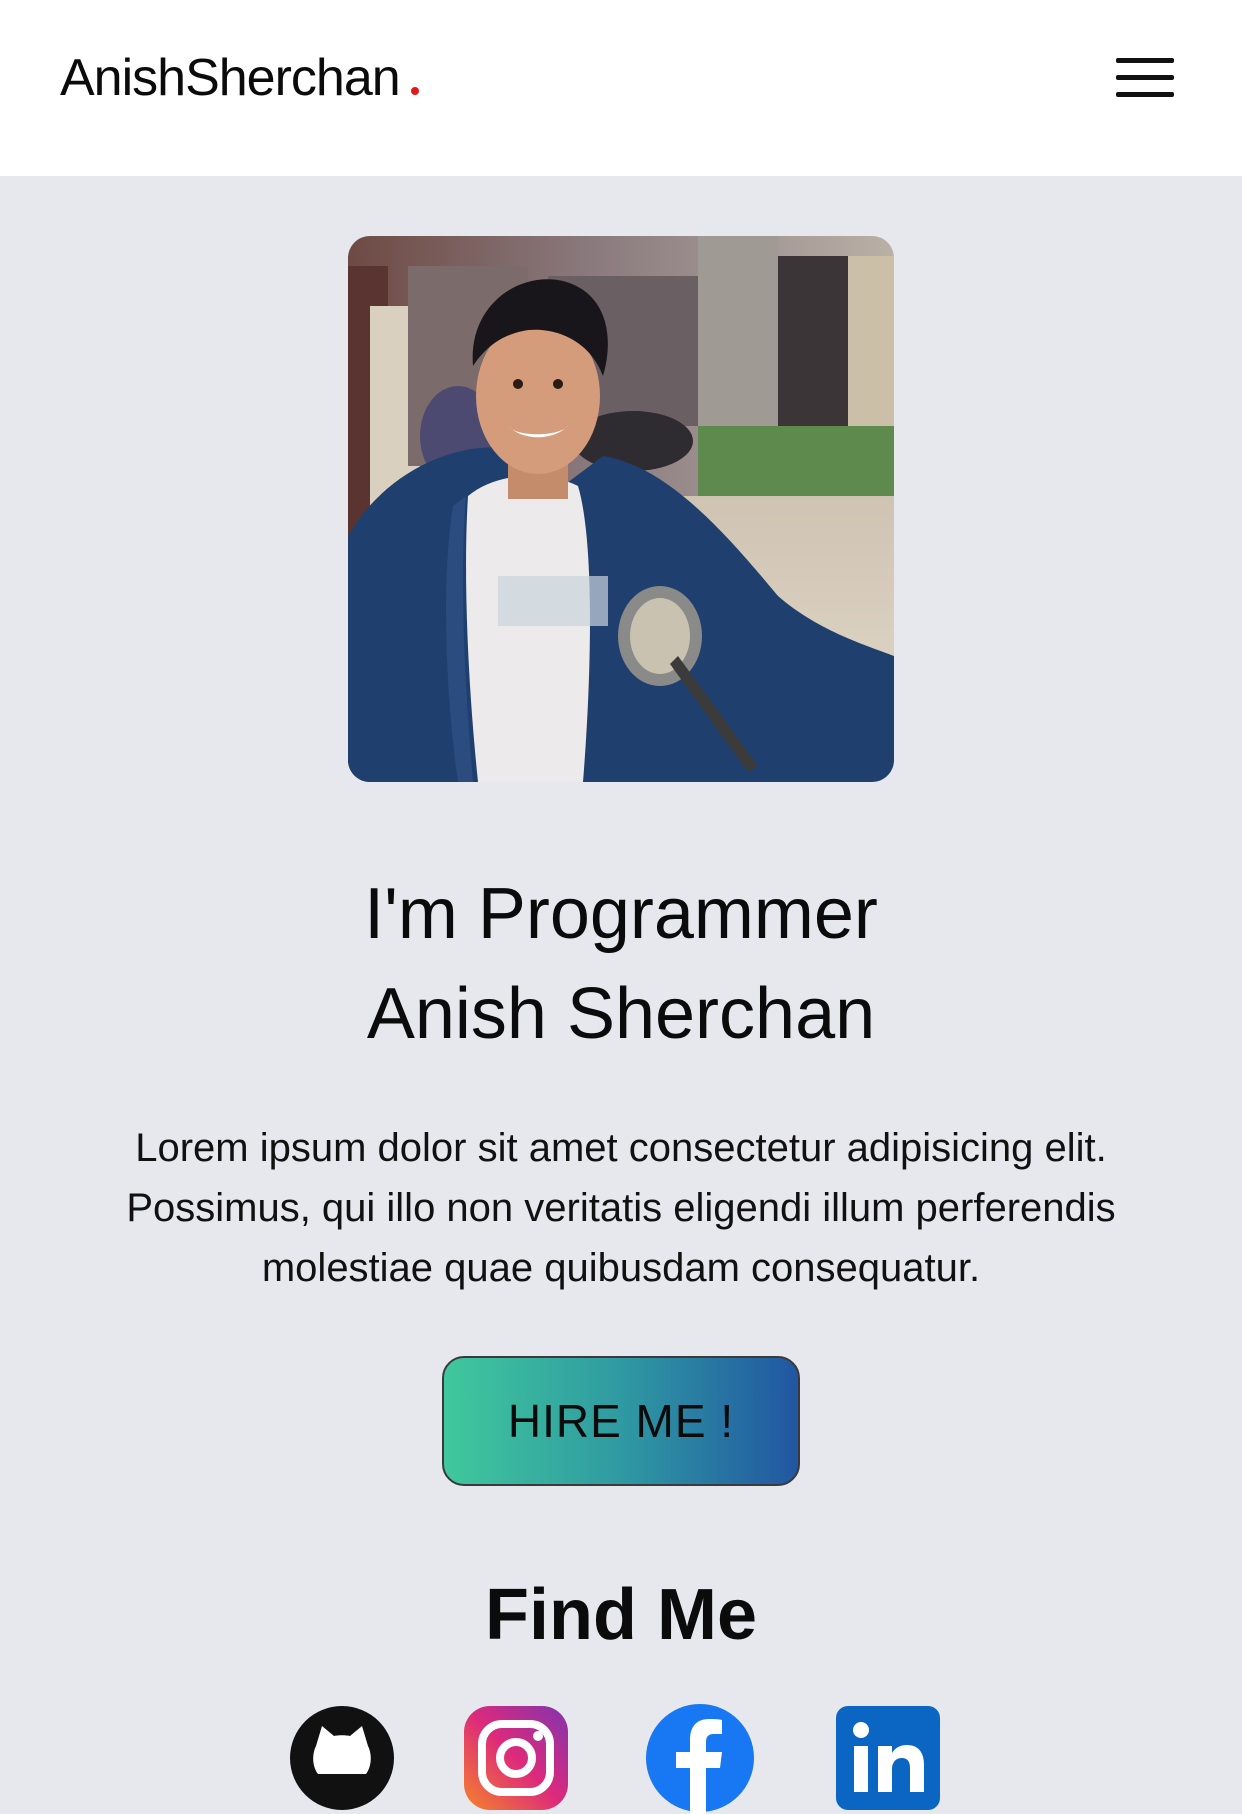 The width and height of the screenshot is (1242, 1814). Describe the element at coordinates (516, 1758) in the screenshot. I see `instagram-icon` at that location.